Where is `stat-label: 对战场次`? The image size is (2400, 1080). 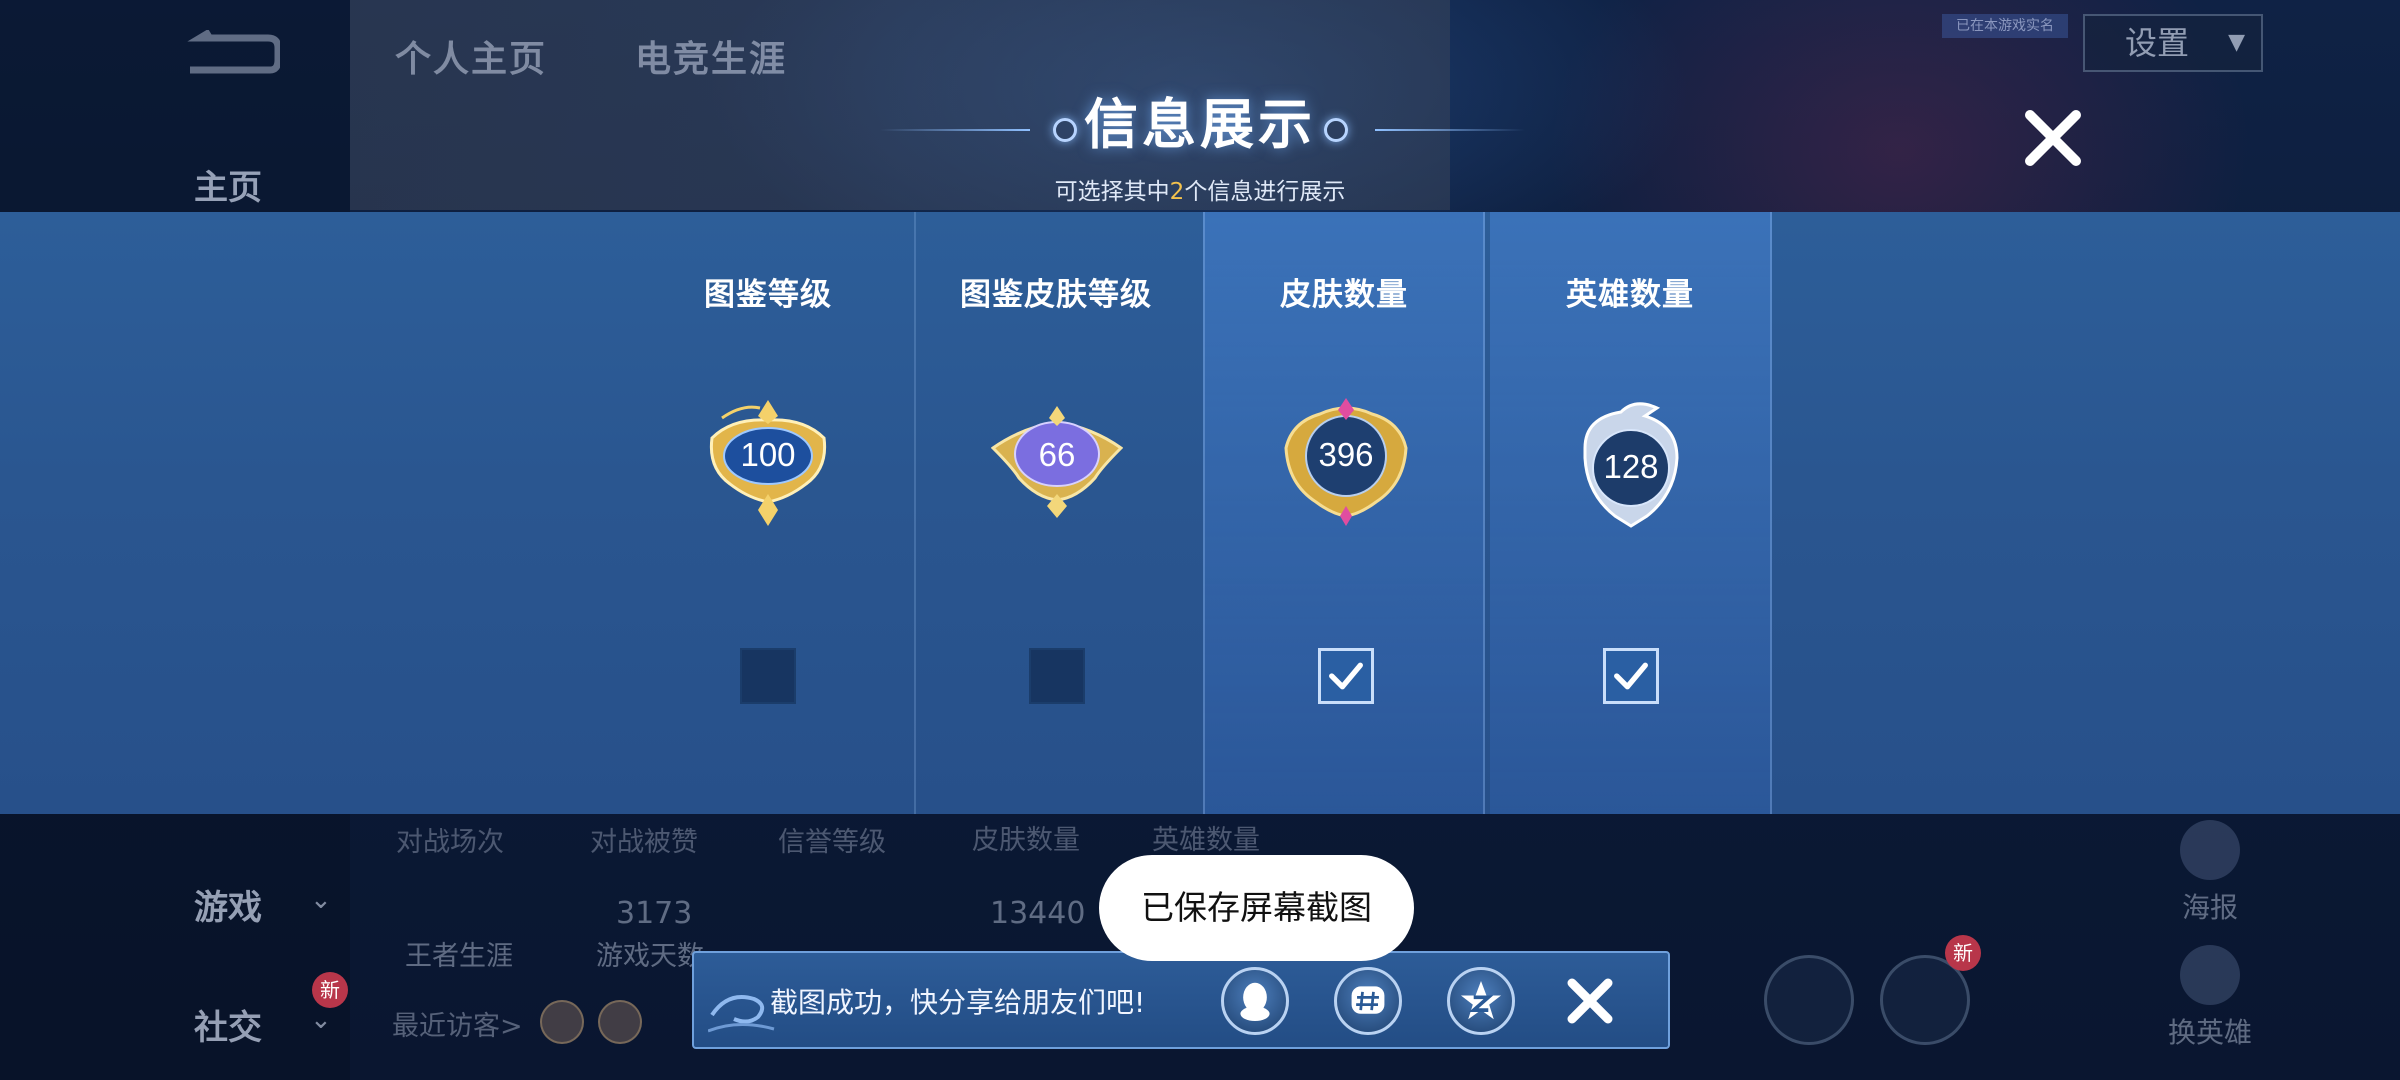
stat-label: 对战场次 is located at coordinates (450, 842).